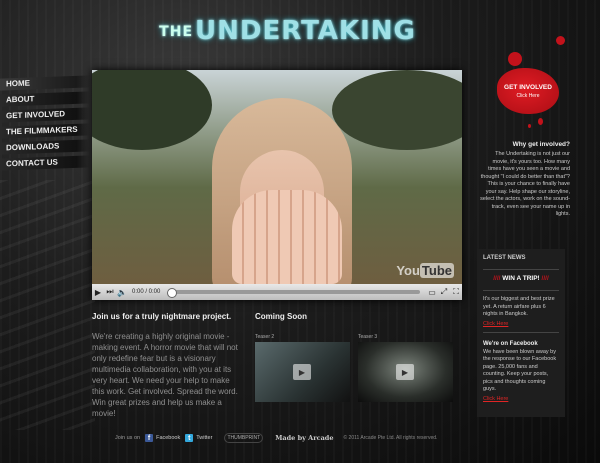  What do you see at coordinates (122, 292) in the screenshot?
I see `volume-icon: 🔈` at bounding box center [122, 292].